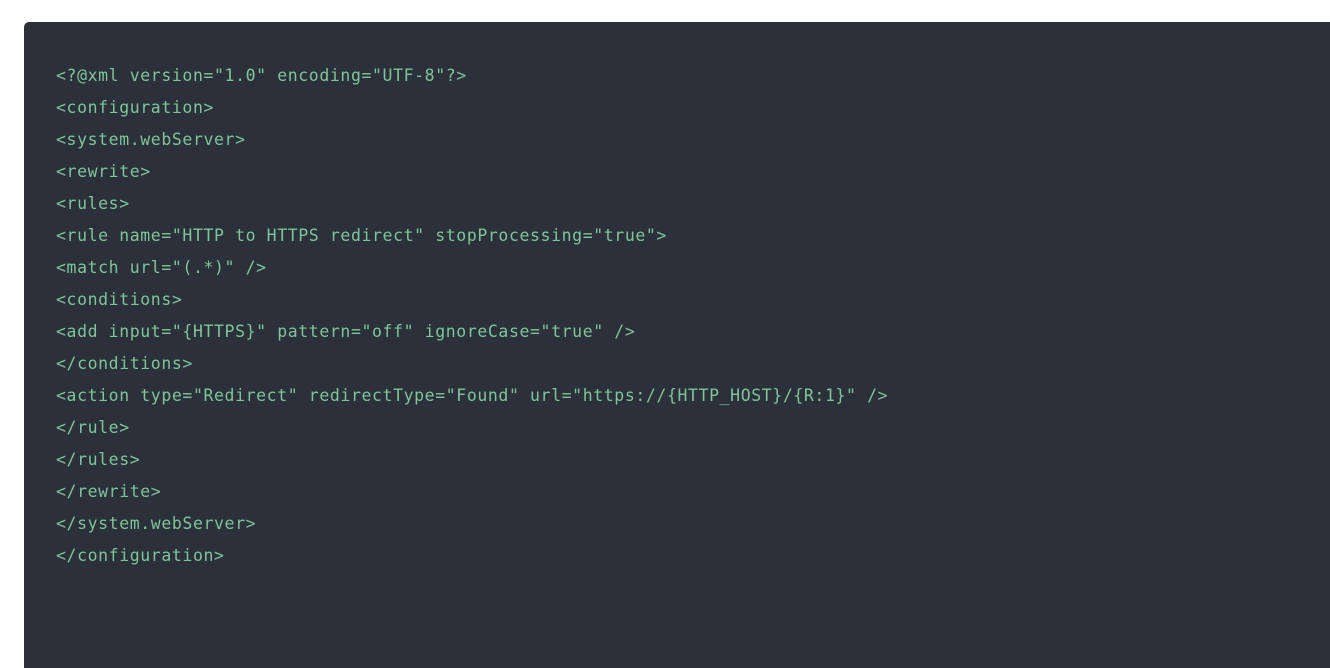 The image size is (1330, 668). What do you see at coordinates (156, 523) in the screenshot?
I see `code-line: </system.webServer>` at bounding box center [156, 523].